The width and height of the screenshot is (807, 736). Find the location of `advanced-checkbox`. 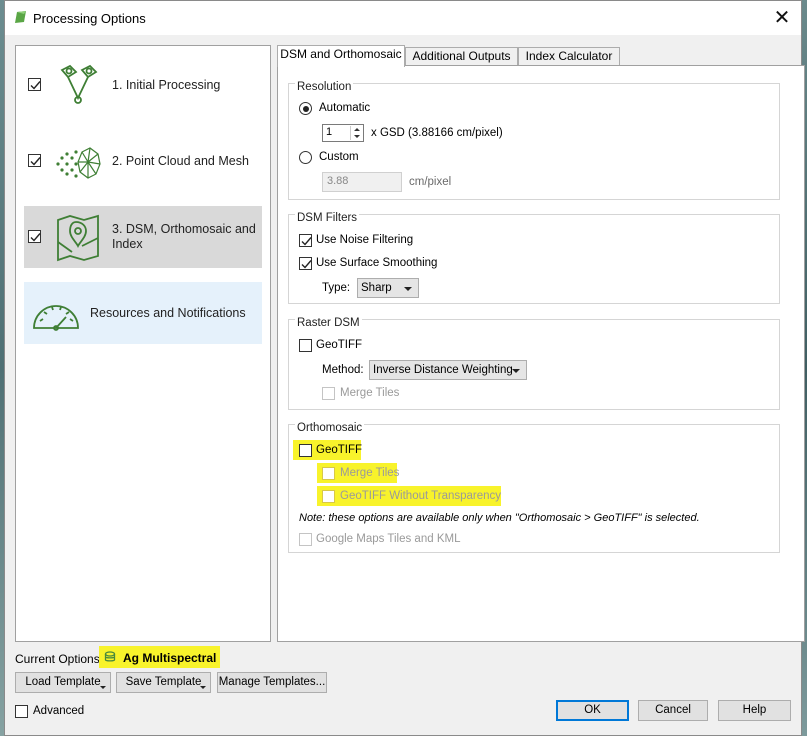

advanced-checkbox is located at coordinates (21, 711).